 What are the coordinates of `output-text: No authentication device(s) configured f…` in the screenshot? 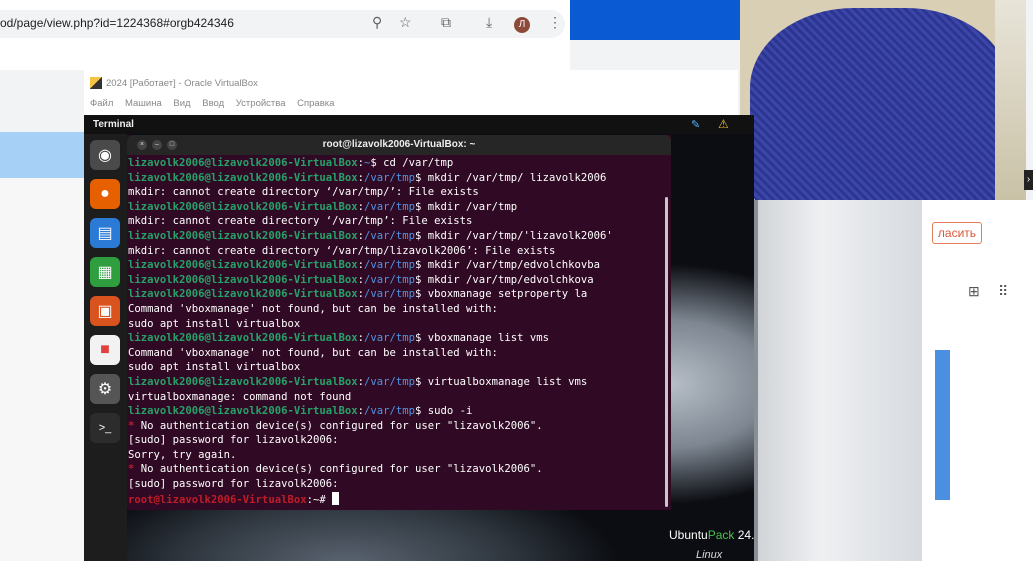 It's located at (338, 425).